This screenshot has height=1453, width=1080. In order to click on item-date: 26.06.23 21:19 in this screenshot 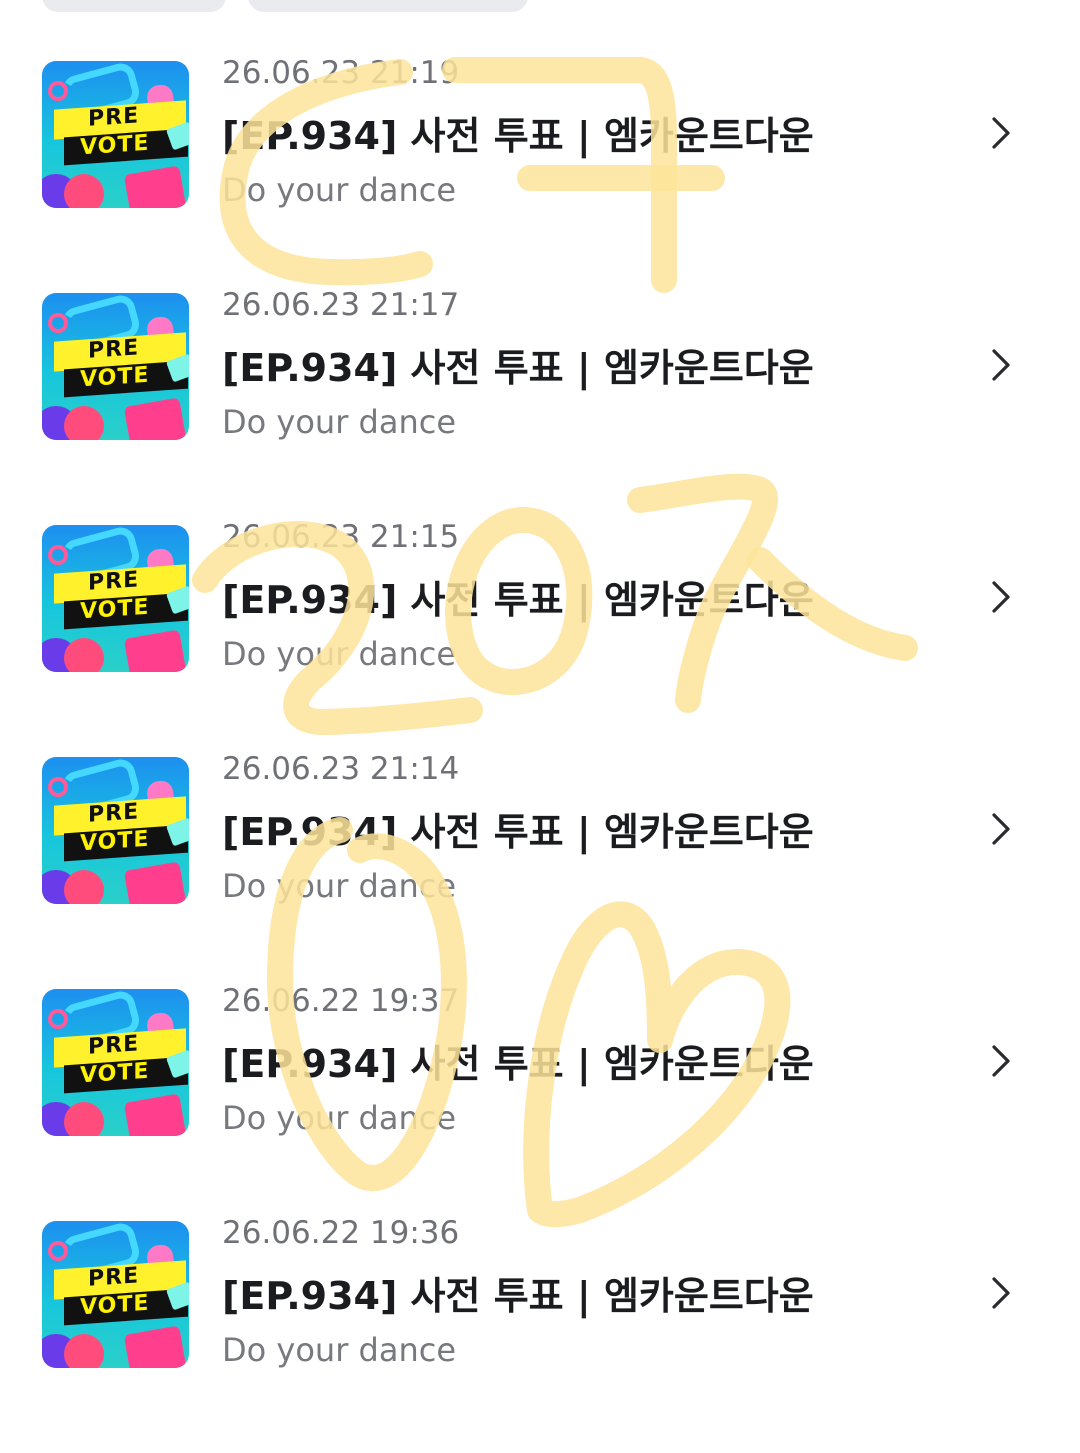, I will do `click(341, 73)`.